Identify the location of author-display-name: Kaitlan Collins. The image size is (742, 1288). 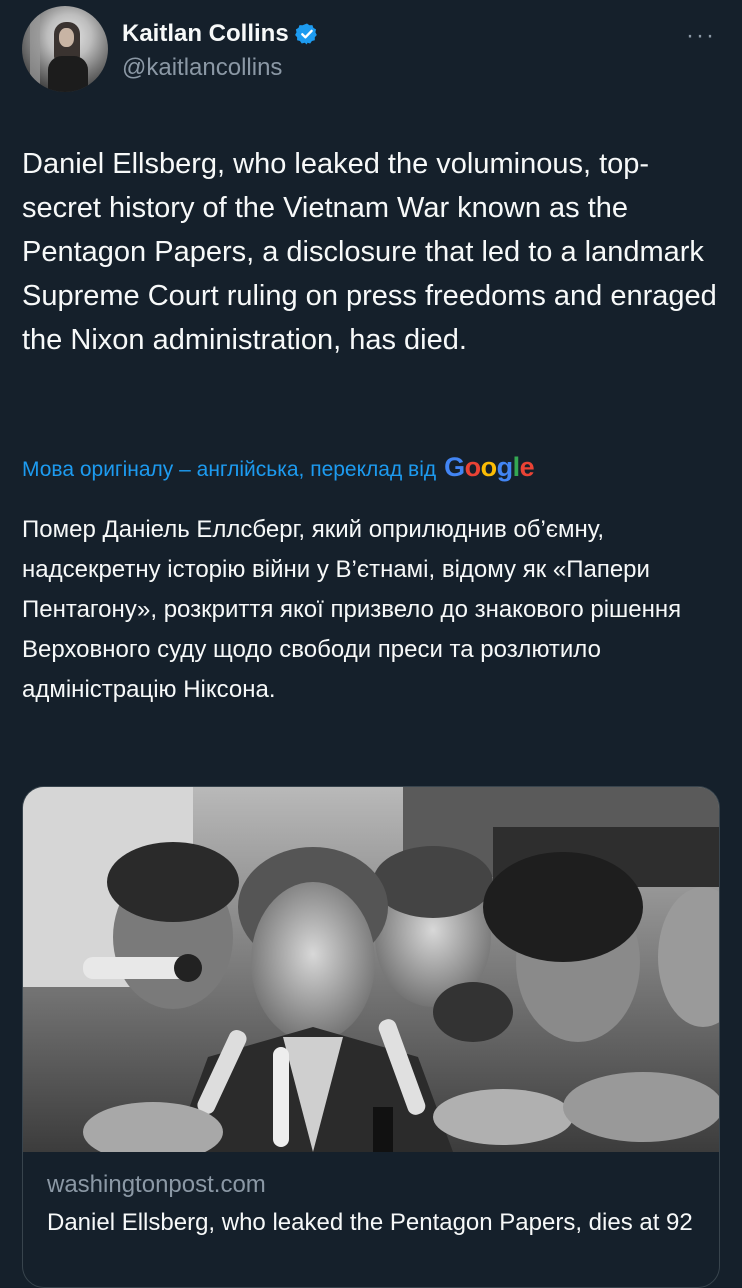
(205, 34).